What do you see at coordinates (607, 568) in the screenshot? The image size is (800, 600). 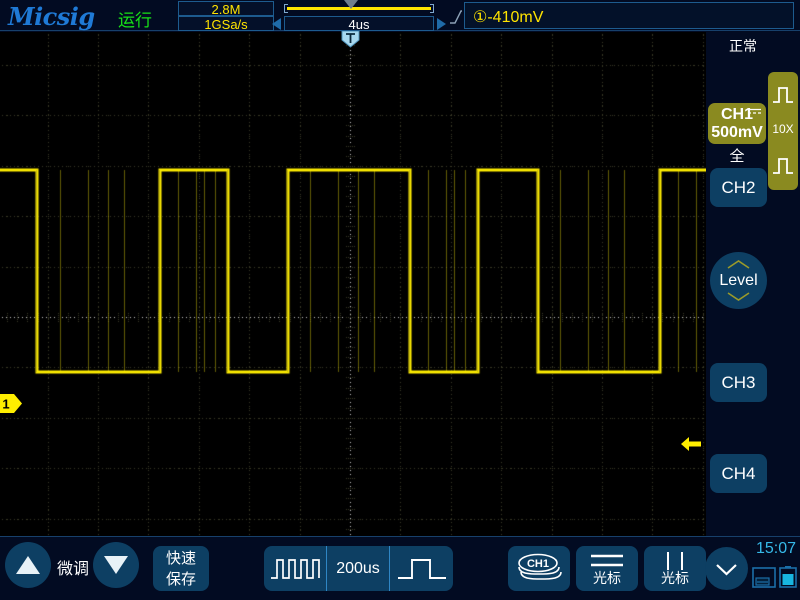 I see `horizontal-cursor-button: 光标` at bounding box center [607, 568].